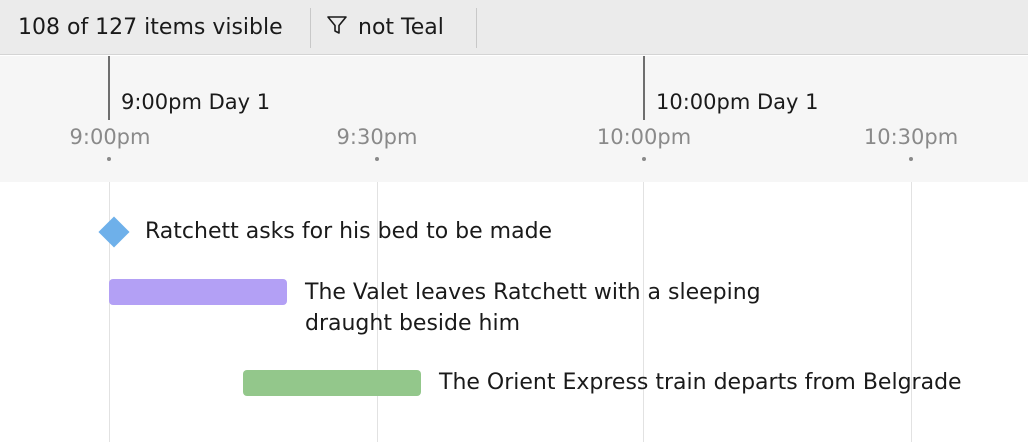 This screenshot has width=1028, height=442. What do you see at coordinates (401, 27) in the screenshot?
I see `filter-label: not Teal` at bounding box center [401, 27].